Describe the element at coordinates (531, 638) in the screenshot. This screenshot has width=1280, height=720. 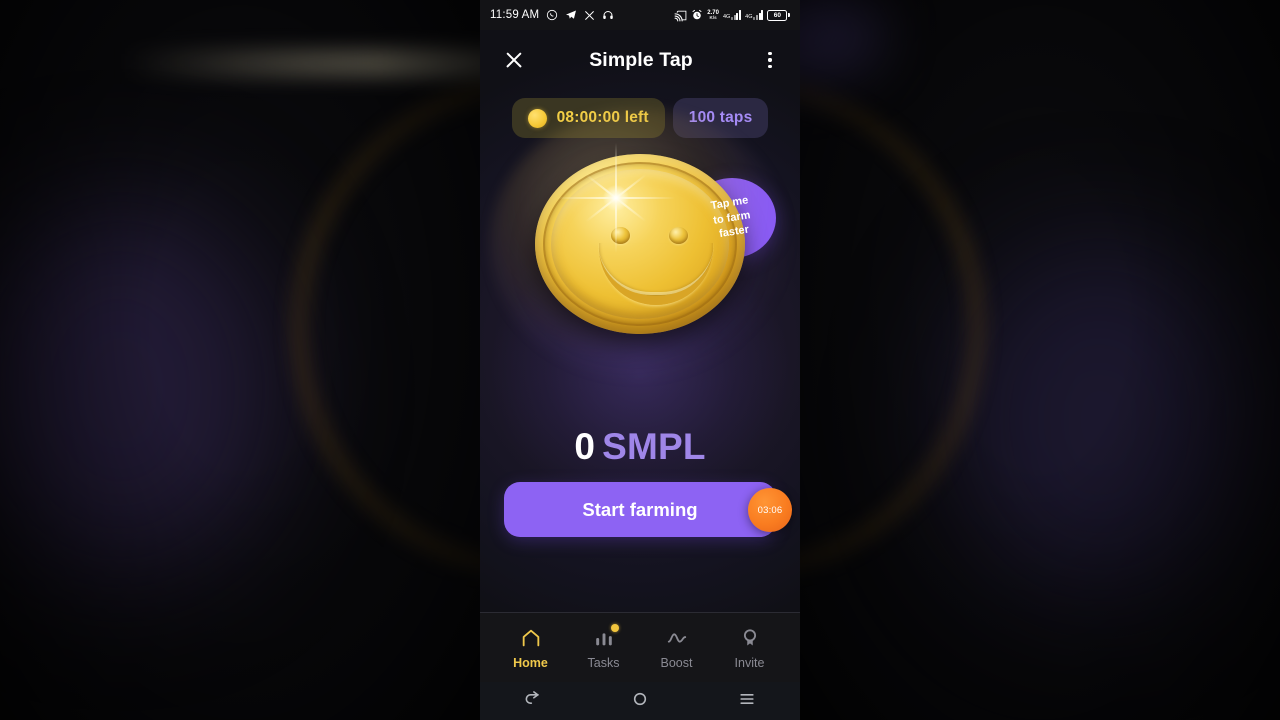
I see `home-icon` at that location.